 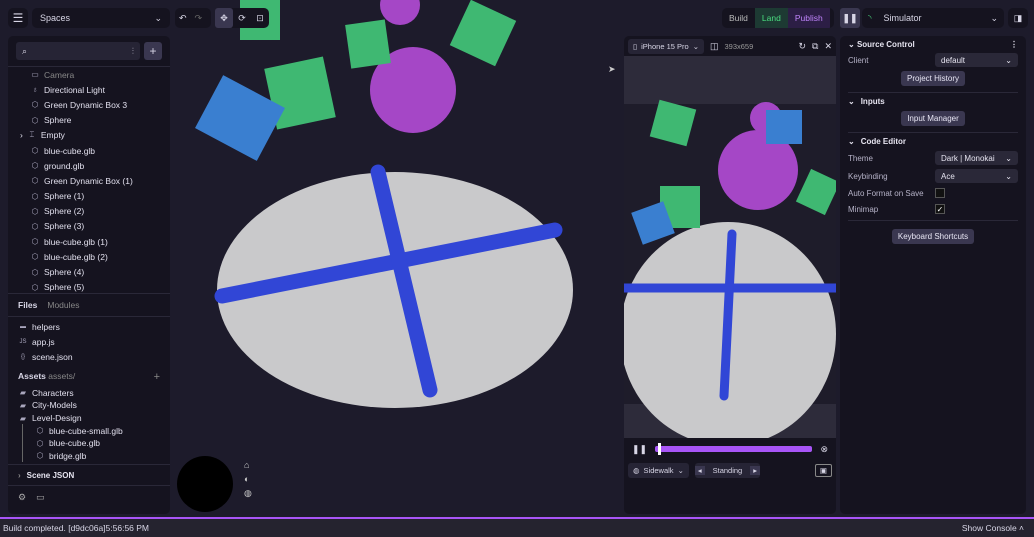 I want to click on code-editor-section: ⌄ Code Editor, so click(x=933, y=141).